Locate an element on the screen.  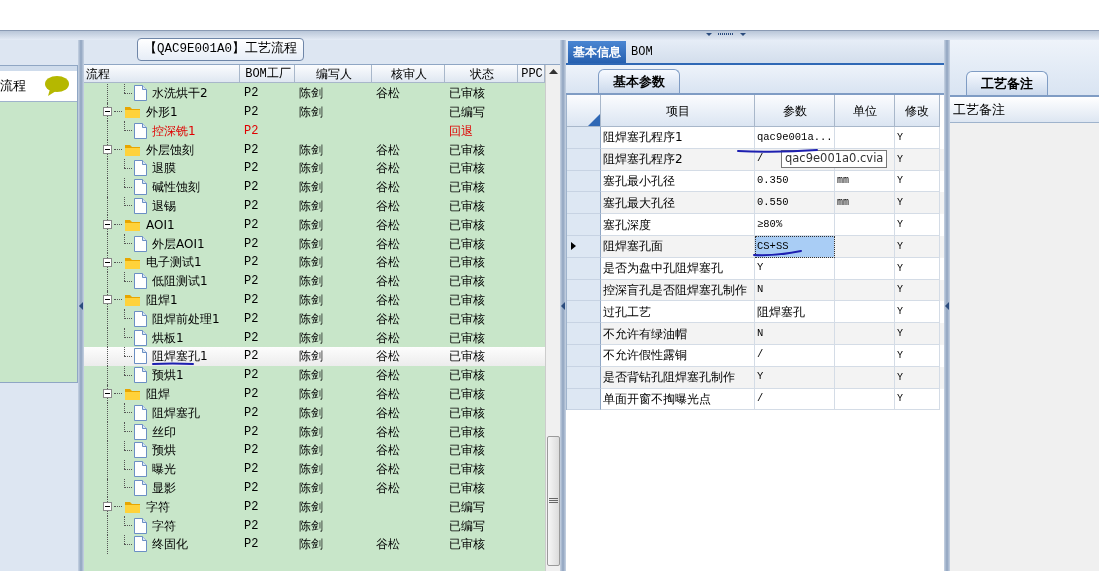
table-row: 预烘 P2 陈剑 谷松 已审核 is located at coordinates (314, 450).